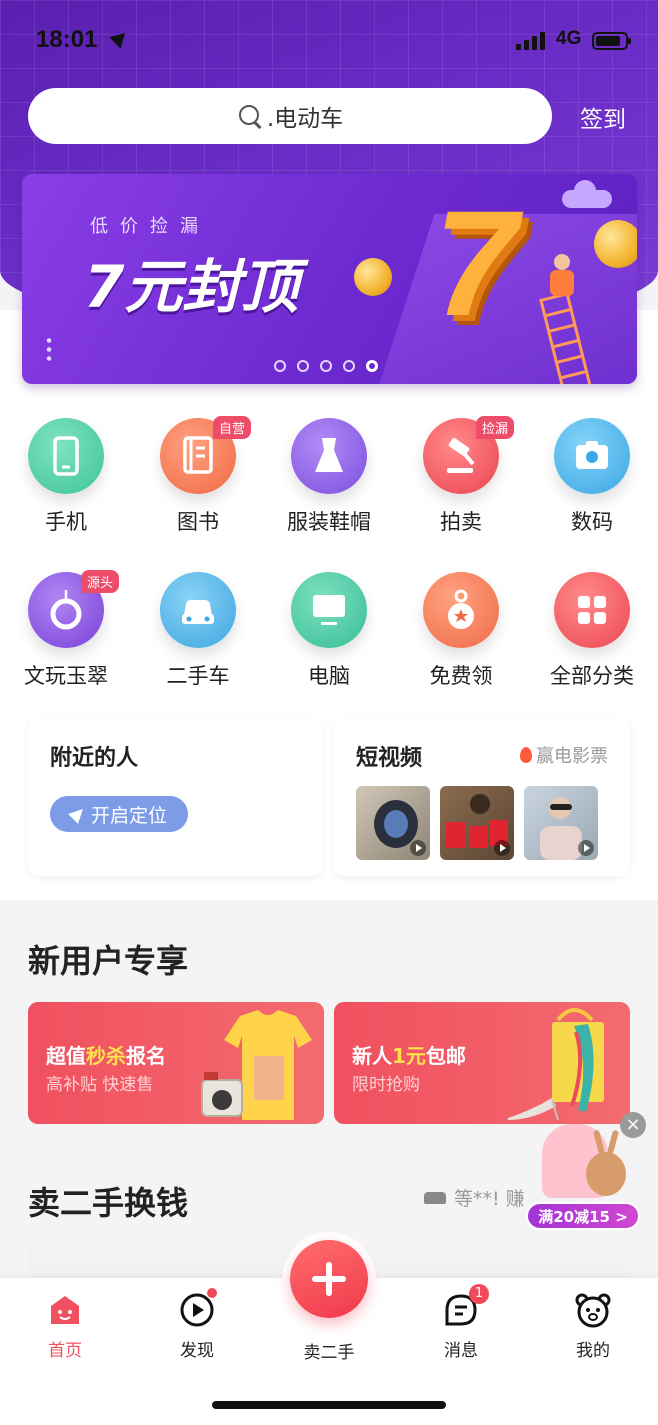  I want to click on floating-ad: × 满20减15 >, so click(586, 1171).